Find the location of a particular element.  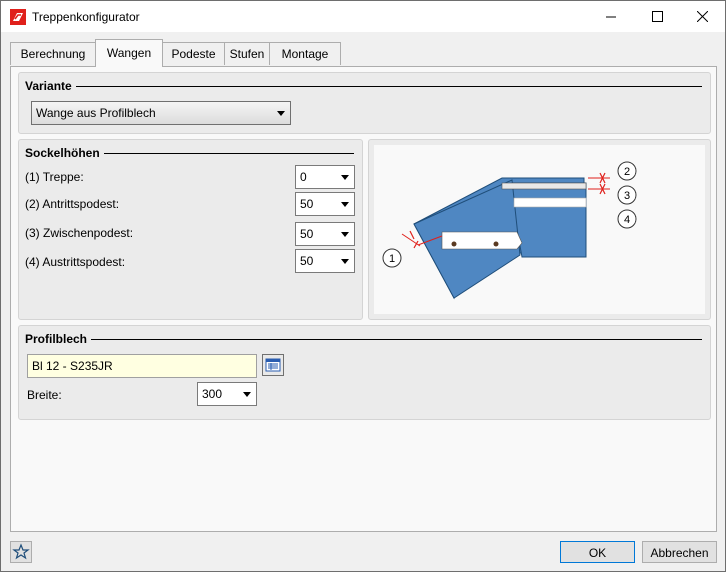

ok-button: OK is located at coordinates (597, 552).